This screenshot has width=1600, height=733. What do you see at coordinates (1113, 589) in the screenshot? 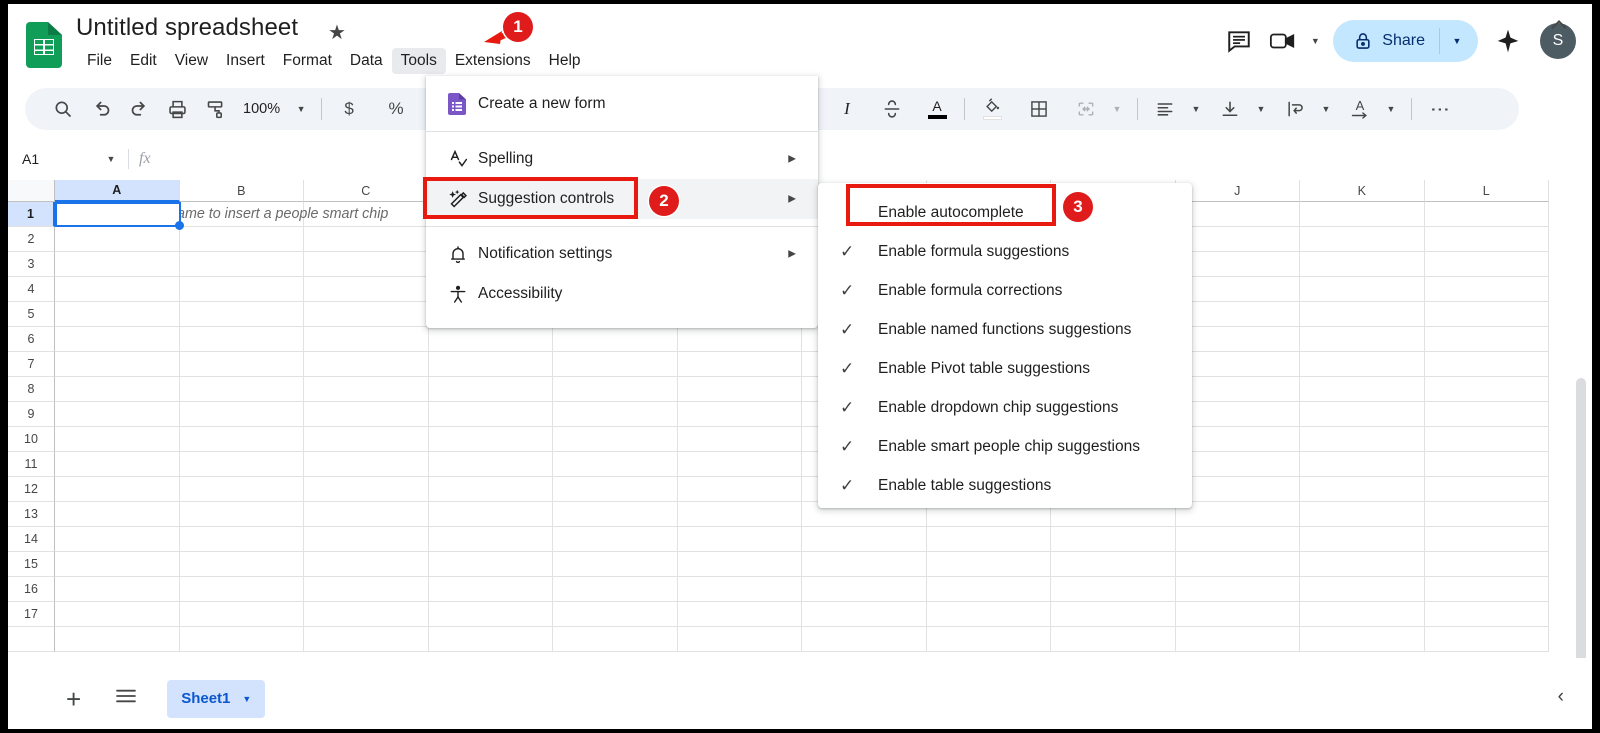
I see `cell-I16` at bounding box center [1113, 589].